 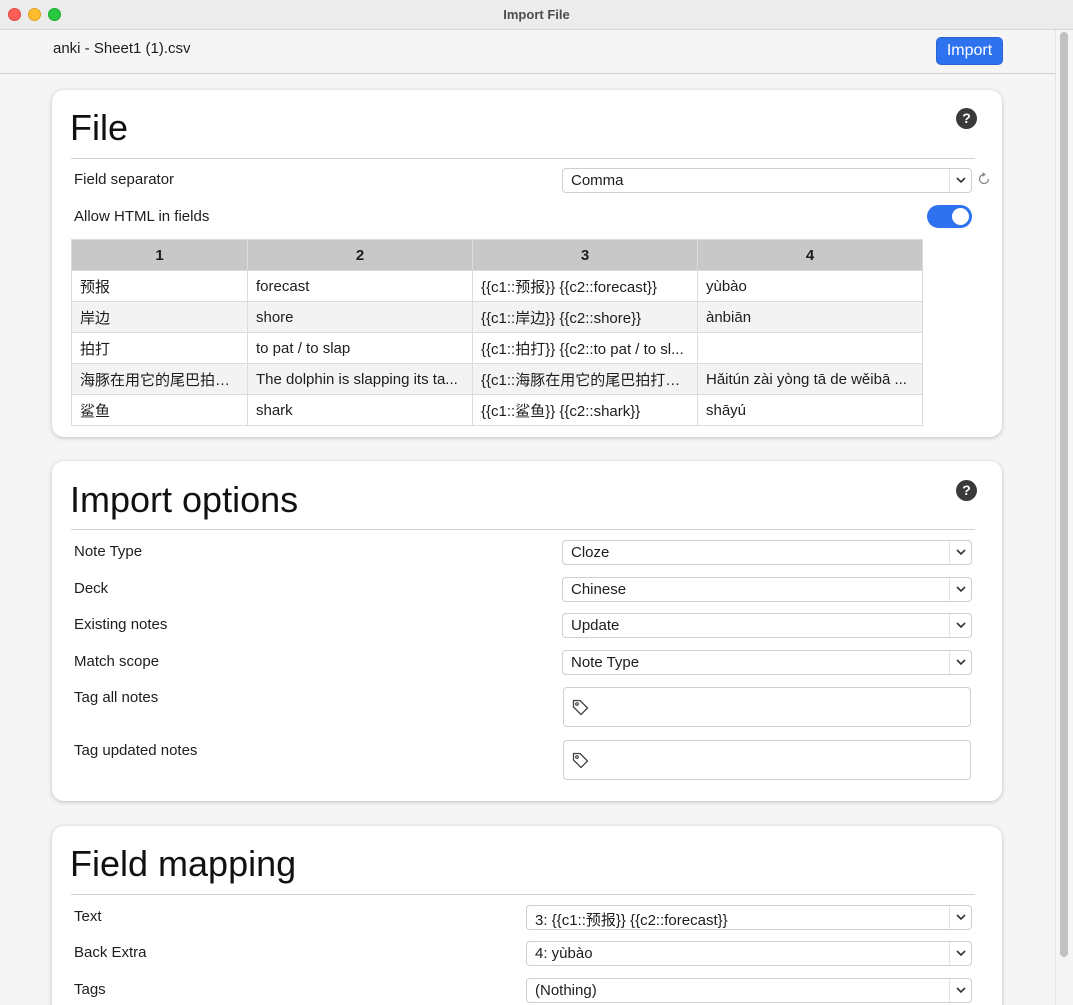 What do you see at coordinates (810, 286) in the screenshot?
I see `table-cell: yùbào` at bounding box center [810, 286].